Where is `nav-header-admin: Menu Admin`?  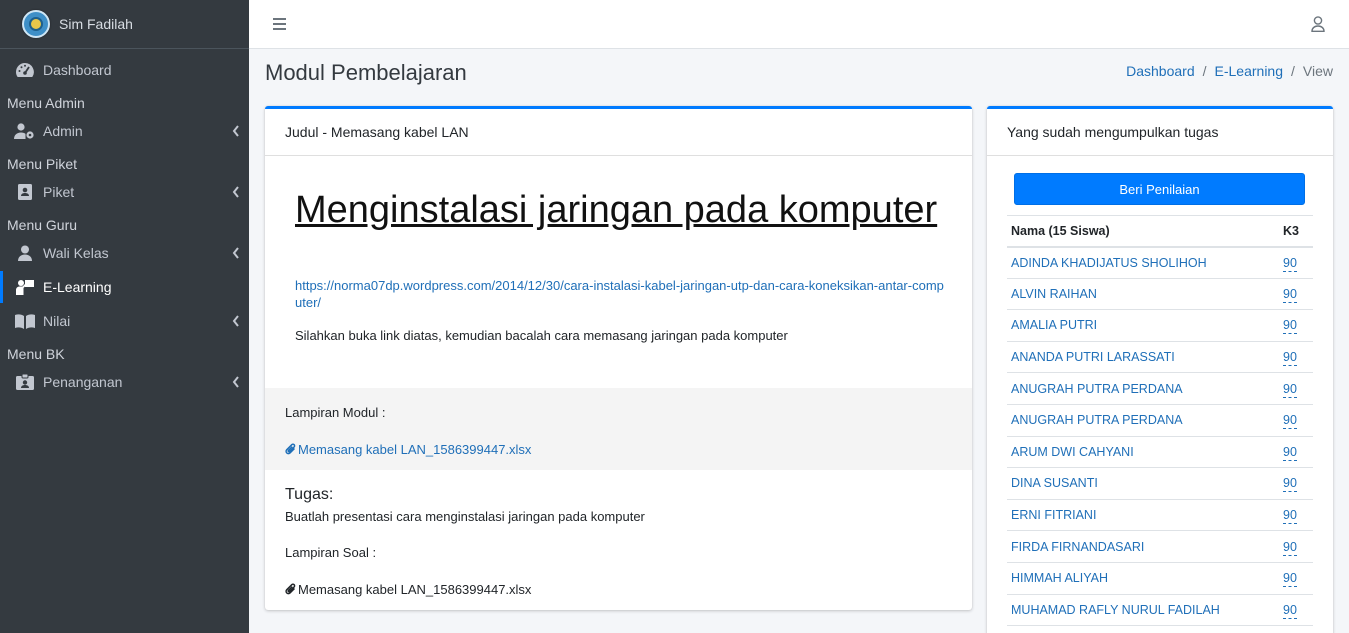
nav-header-admin: Menu Admin is located at coordinates (46, 103).